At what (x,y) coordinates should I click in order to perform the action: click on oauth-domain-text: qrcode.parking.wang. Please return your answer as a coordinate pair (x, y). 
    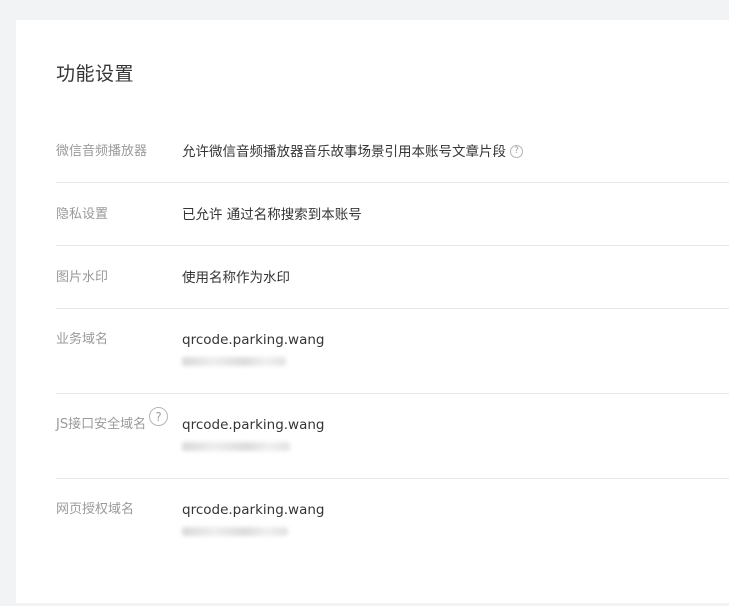
    Looking at the image, I should click on (253, 510).